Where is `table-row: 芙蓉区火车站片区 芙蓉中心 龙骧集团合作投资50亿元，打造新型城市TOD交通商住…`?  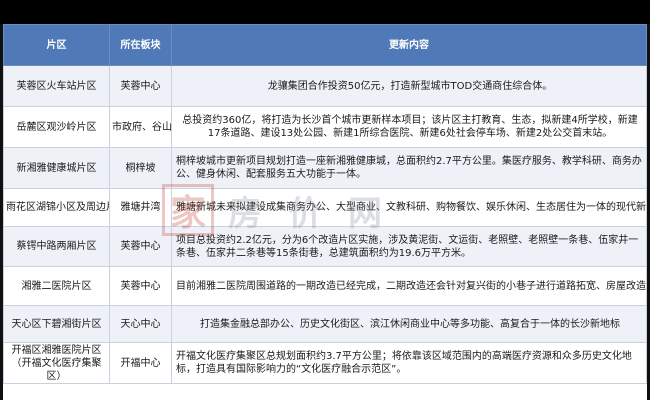
table-row: 芙蓉区火车站片区 芙蓉中心 龙骧集团合作投资50亿元，打造新型城市TOD交通商住… is located at coordinates (325, 86).